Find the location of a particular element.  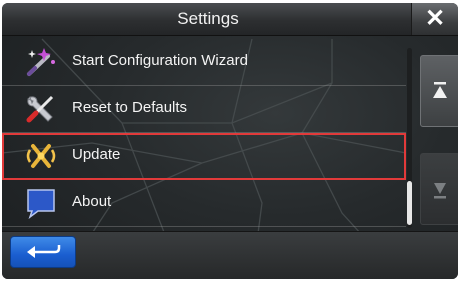

menu-item-label: Update is located at coordinates (96, 154).